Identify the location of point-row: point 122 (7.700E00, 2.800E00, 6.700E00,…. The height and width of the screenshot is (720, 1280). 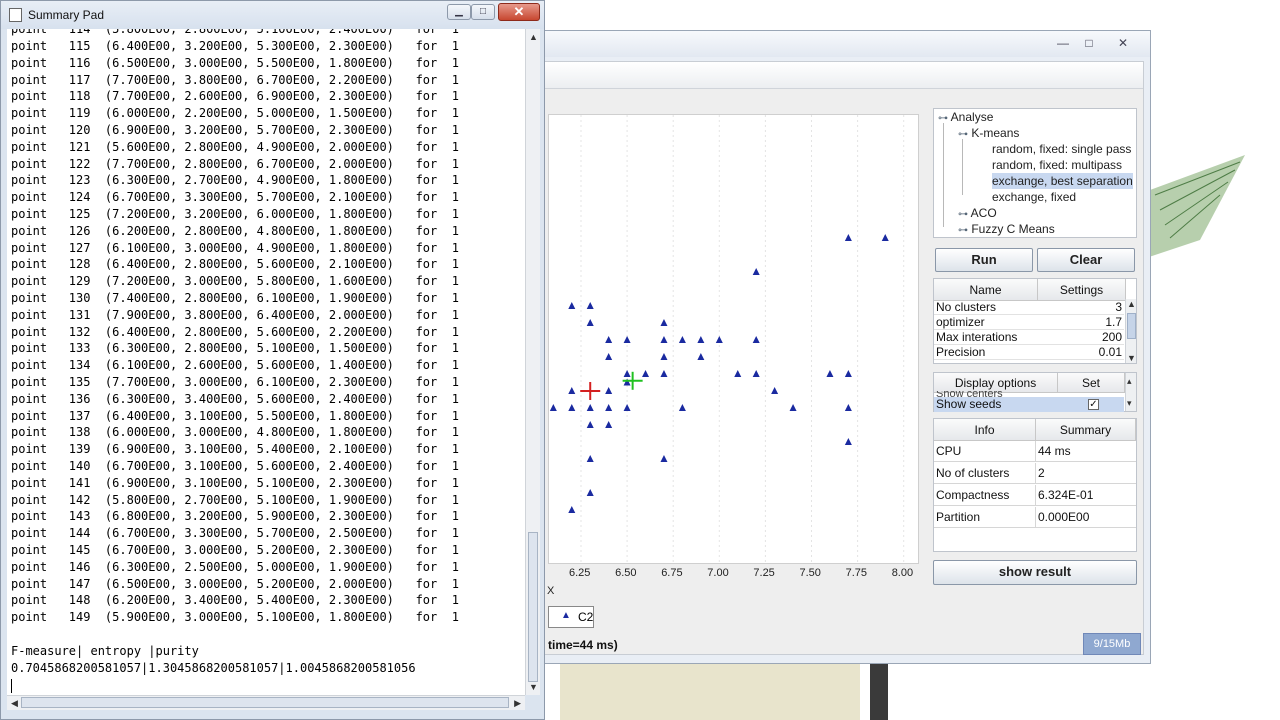
(235, 163).